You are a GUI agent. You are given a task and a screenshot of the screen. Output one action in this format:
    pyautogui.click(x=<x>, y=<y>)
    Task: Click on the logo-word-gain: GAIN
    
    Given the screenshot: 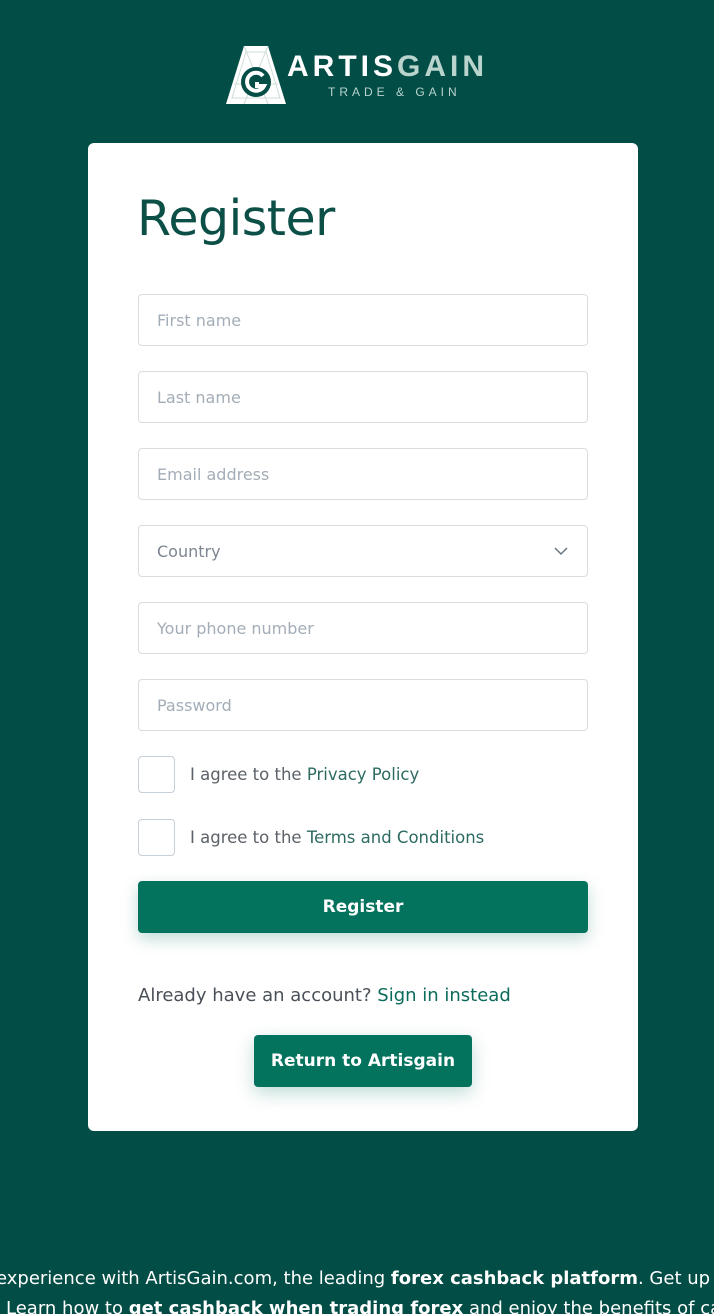 What is the action you would take?
    pyautogui.click(x=442, y=66)
    